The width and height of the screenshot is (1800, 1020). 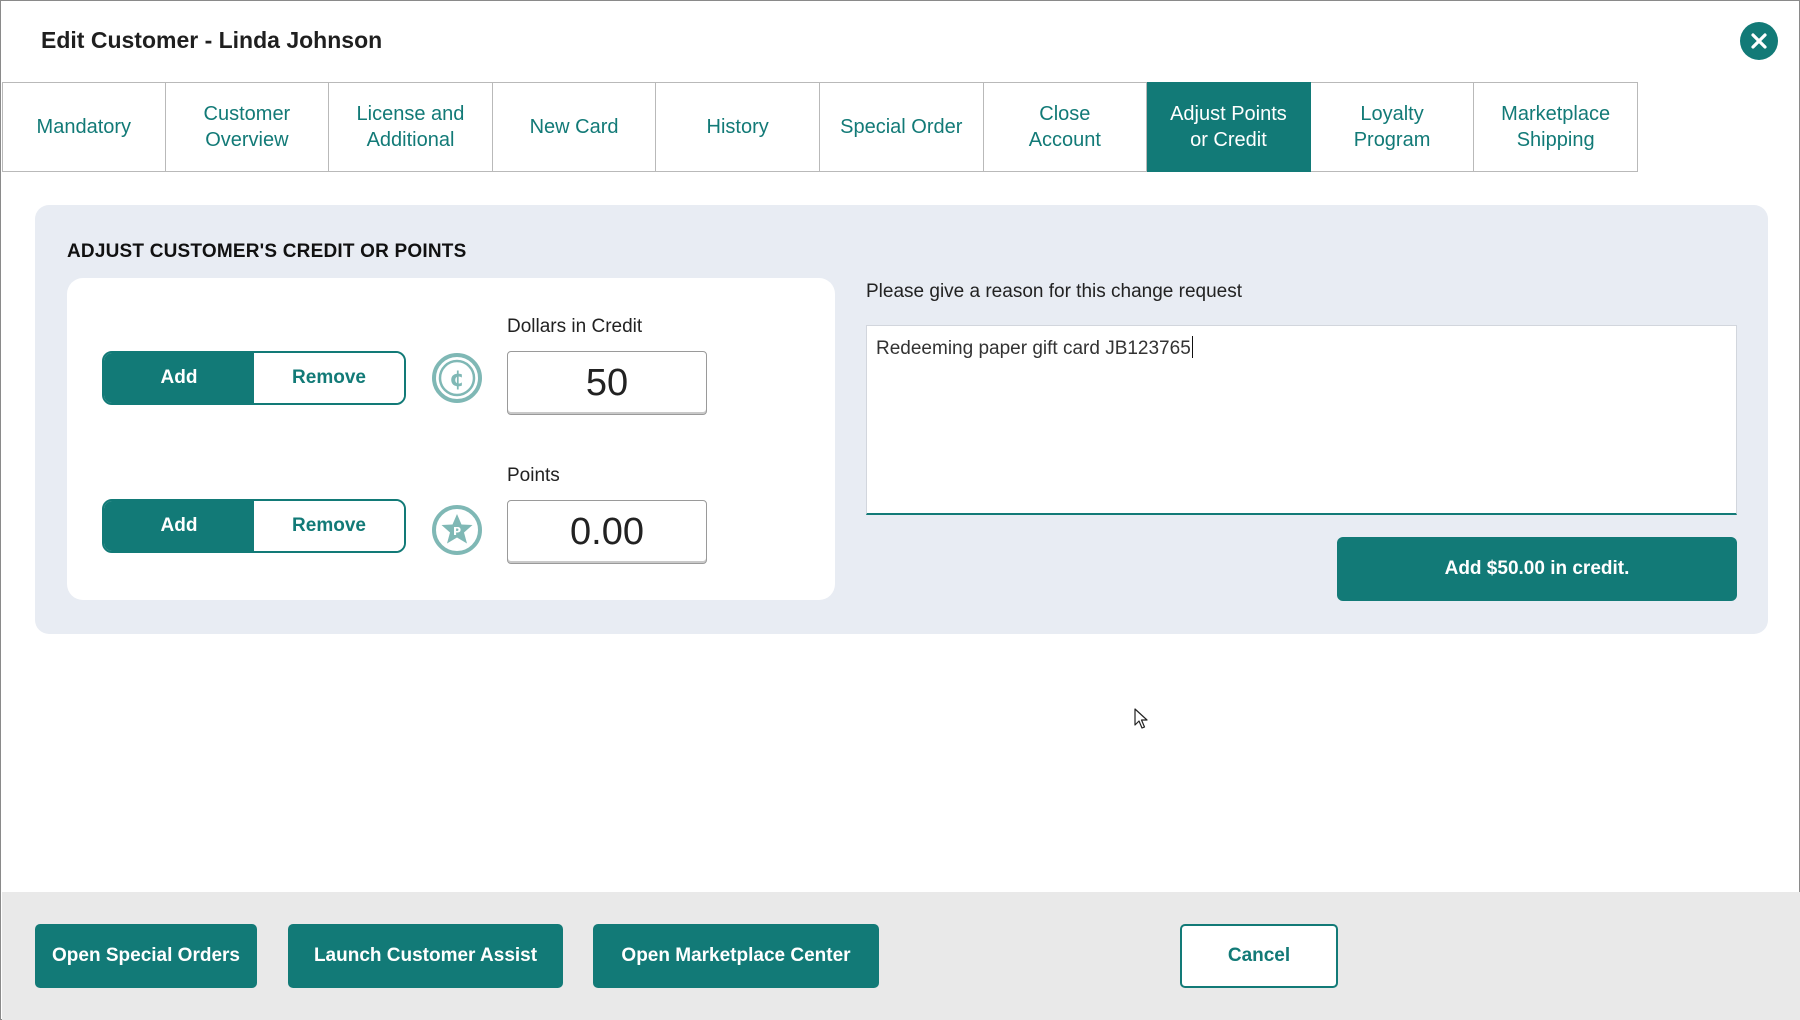 I want to click on open-marketplace-center-button: Open Marketplace Center, so click(x=736, y=956).